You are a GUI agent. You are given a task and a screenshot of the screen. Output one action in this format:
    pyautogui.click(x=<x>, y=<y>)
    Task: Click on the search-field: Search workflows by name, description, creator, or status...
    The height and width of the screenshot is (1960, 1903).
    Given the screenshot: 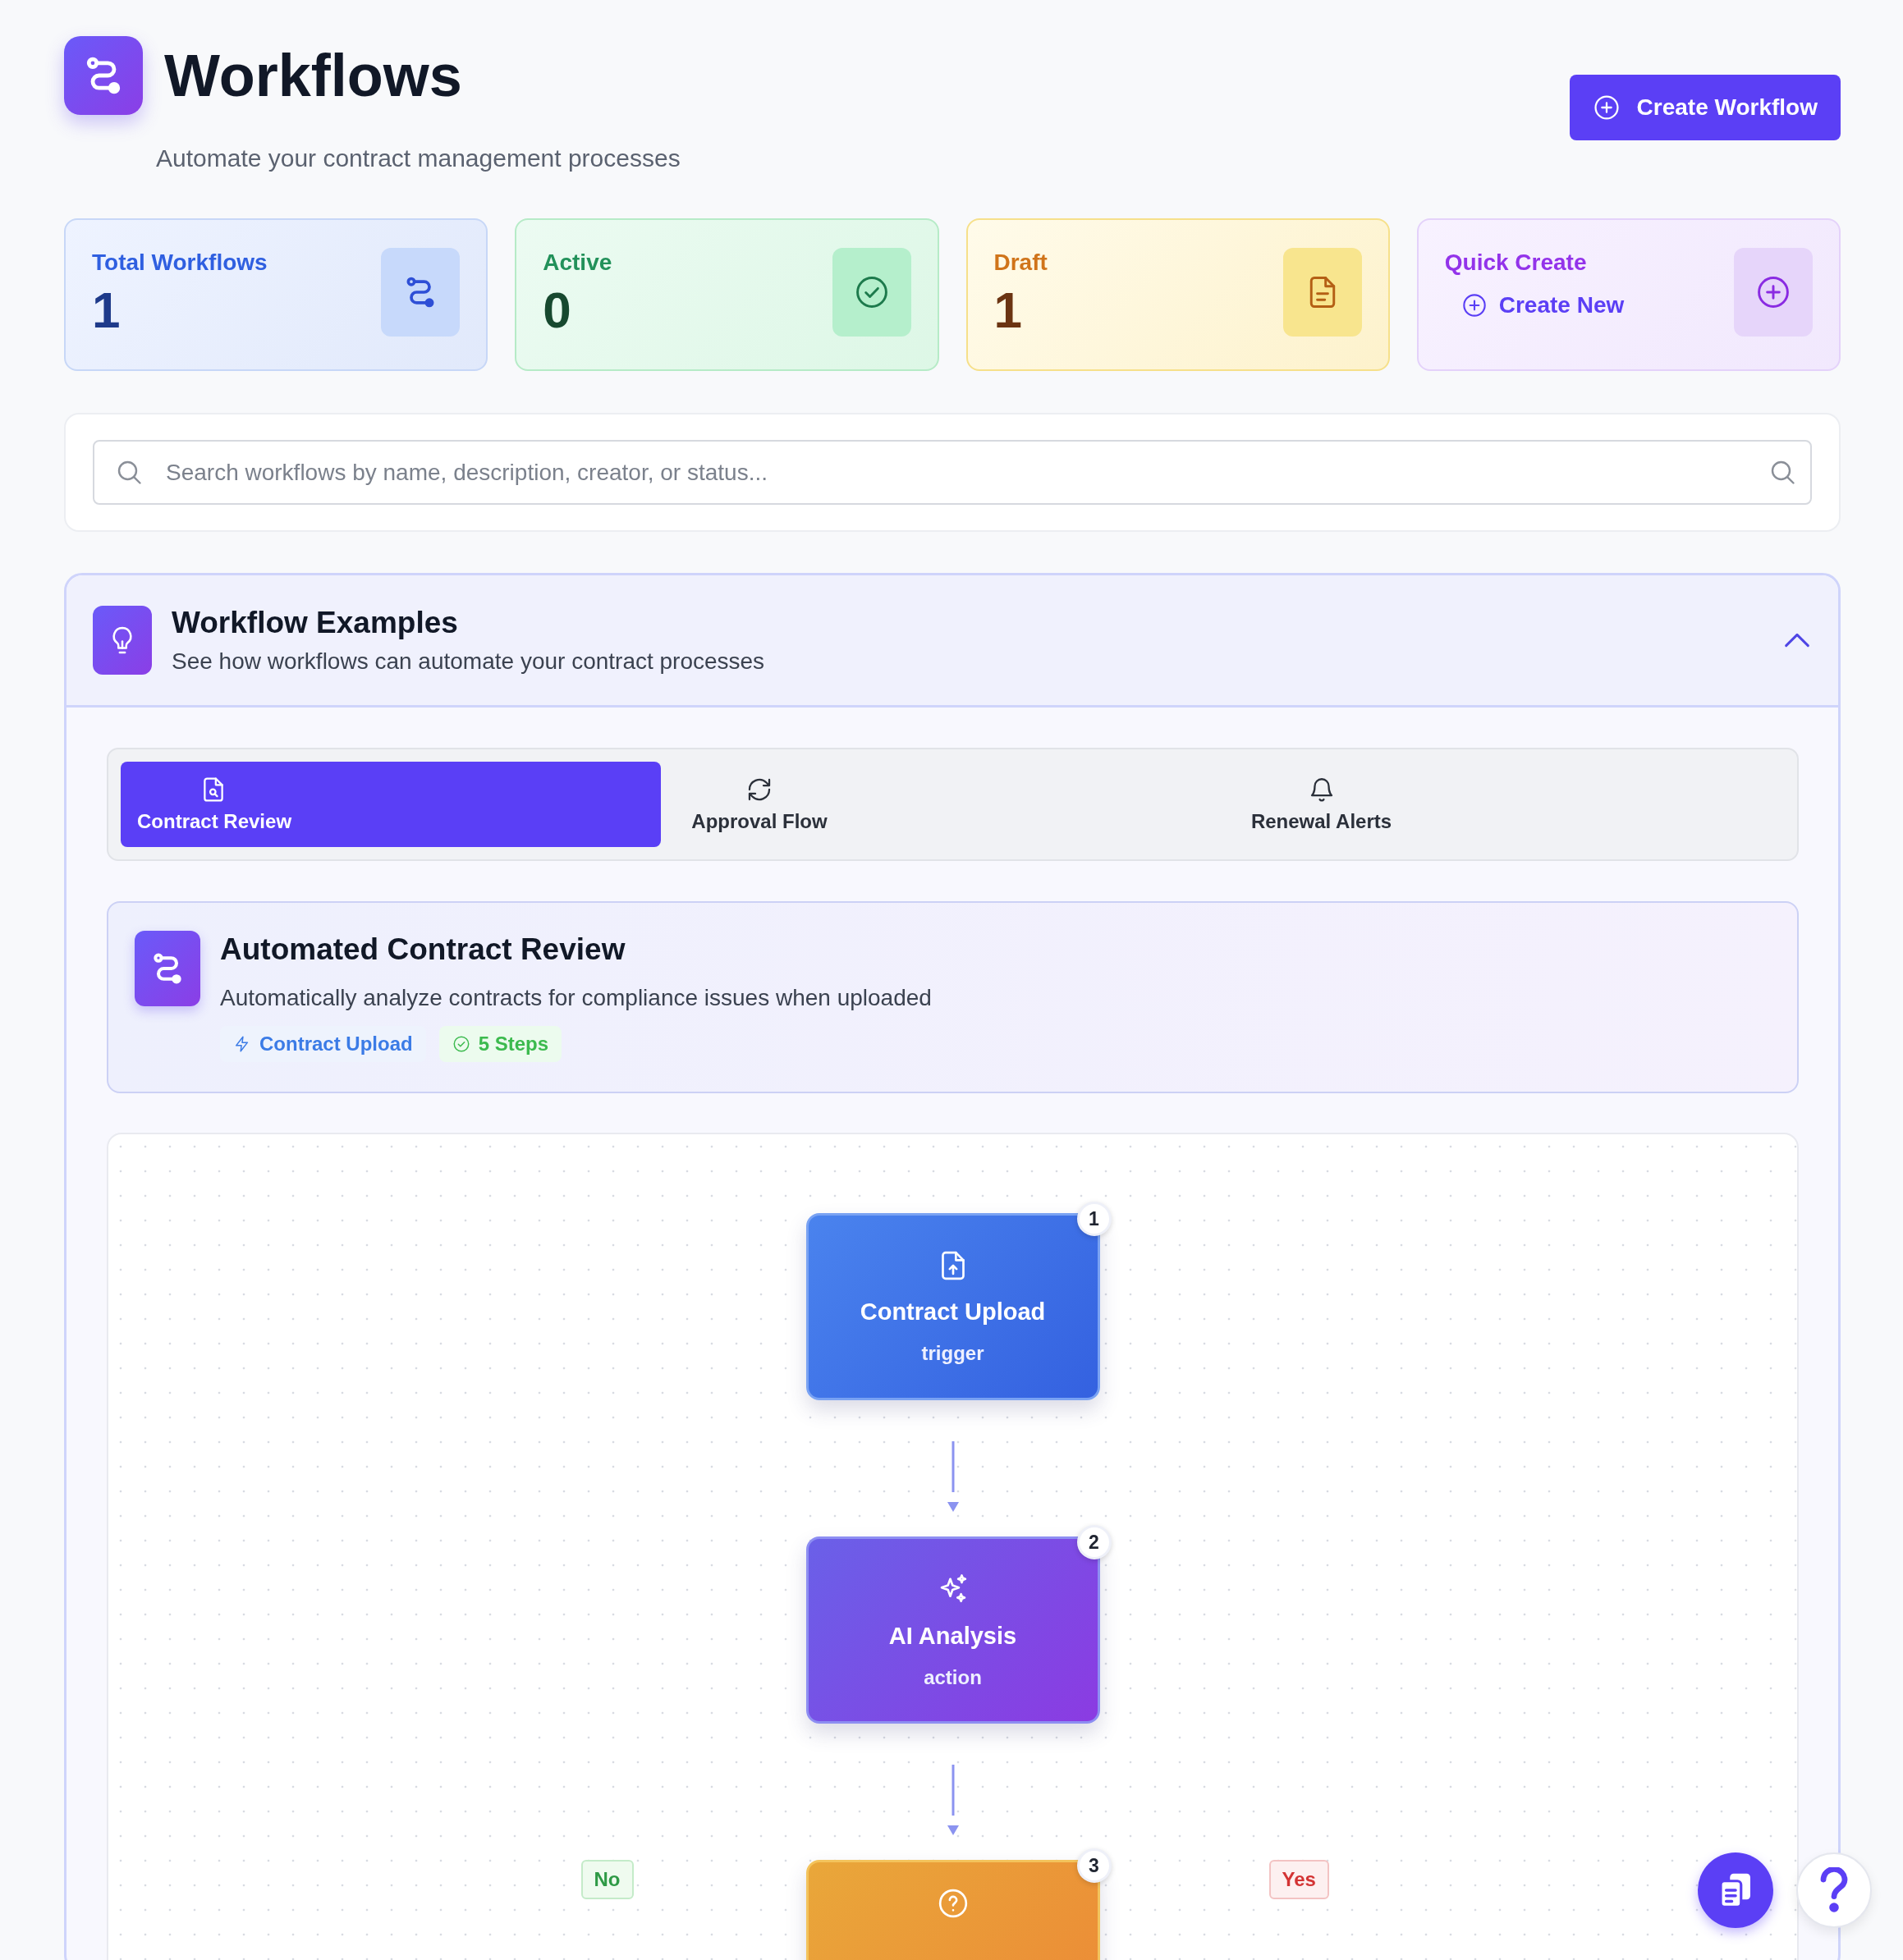 What is the action you would take?
    pyautogui.click(x=952, y=473)
    